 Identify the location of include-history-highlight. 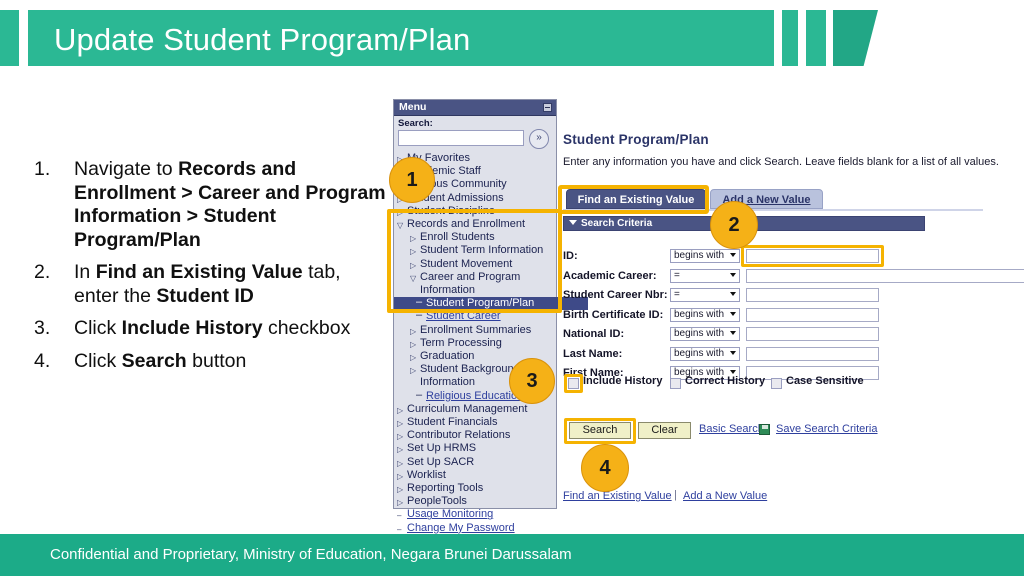
(573, 383).